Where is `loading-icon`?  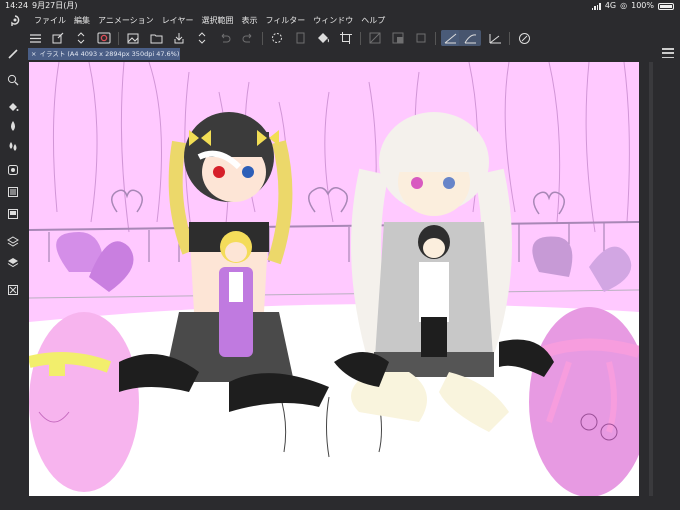
loading-icon is located at coordinates (277, 38).